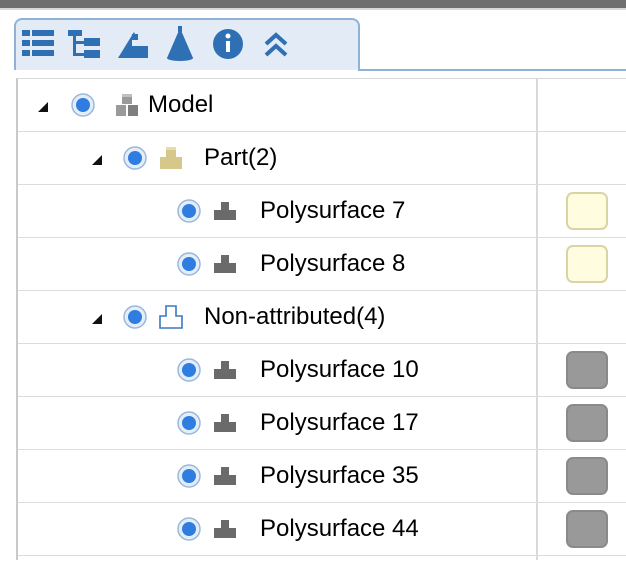 This screenshot has width=626, height=566. I want to click on tree-row-polysurface: Polysurface 8, so click(322, 264).